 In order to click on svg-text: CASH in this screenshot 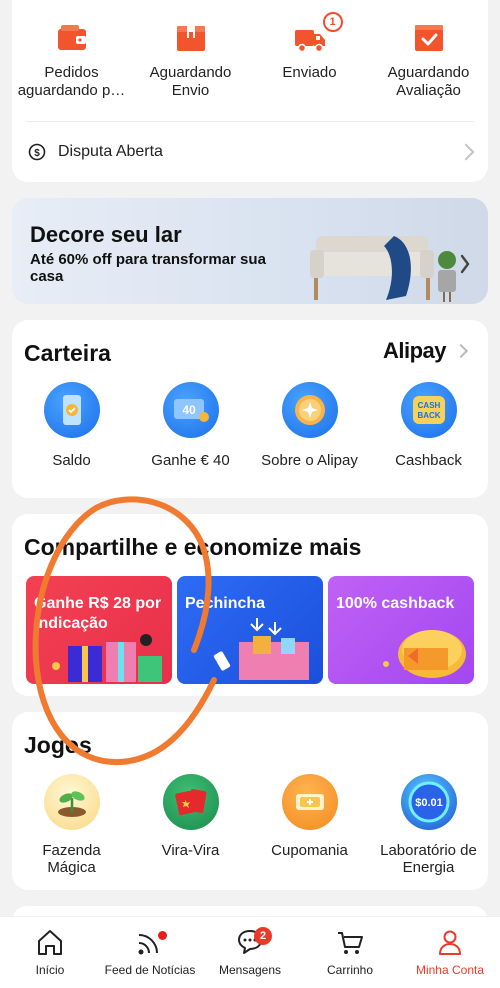, I will do `click(428, 405)`.